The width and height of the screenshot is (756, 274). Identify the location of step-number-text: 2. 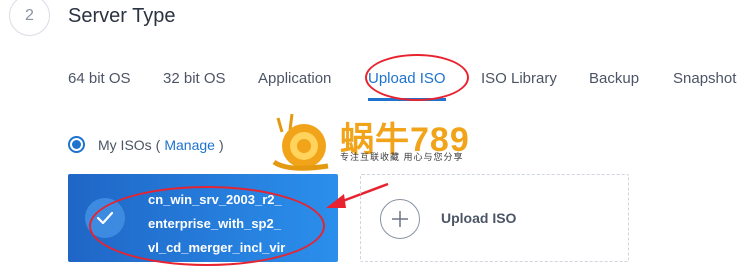
(29, 15).